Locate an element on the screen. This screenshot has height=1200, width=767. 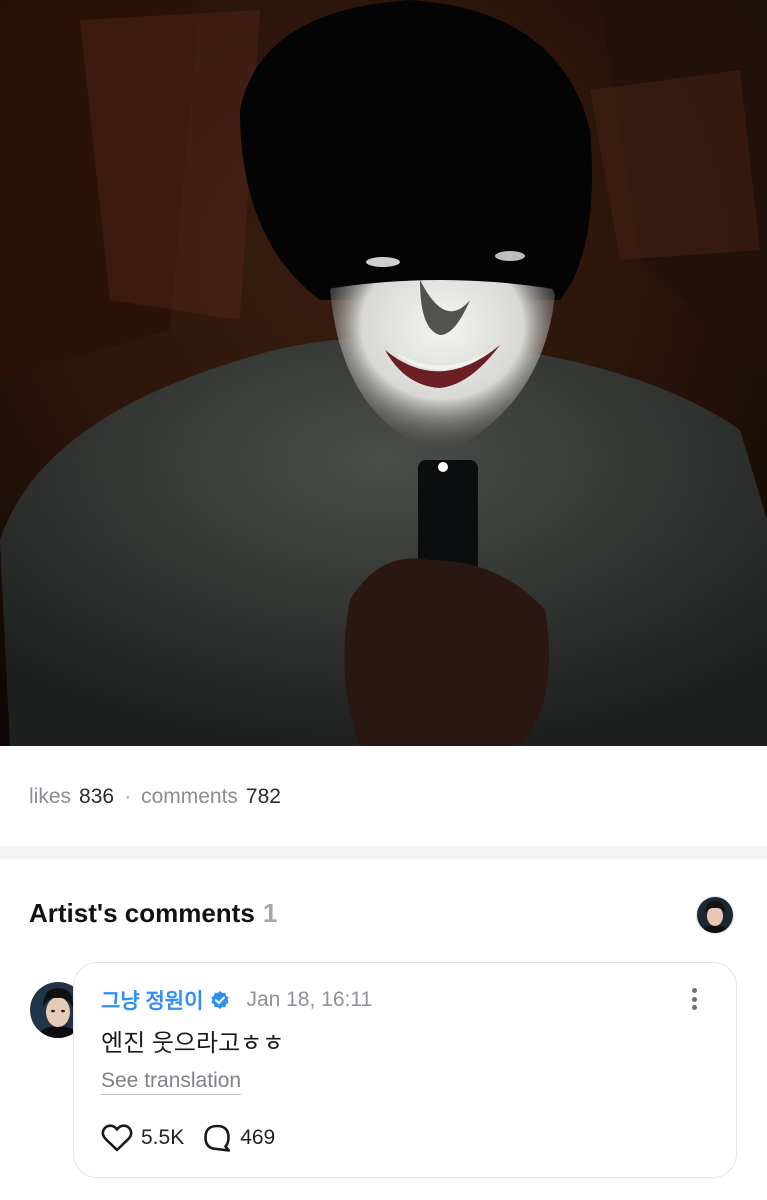
likes-label: likes is located at coordinates (50, 796).